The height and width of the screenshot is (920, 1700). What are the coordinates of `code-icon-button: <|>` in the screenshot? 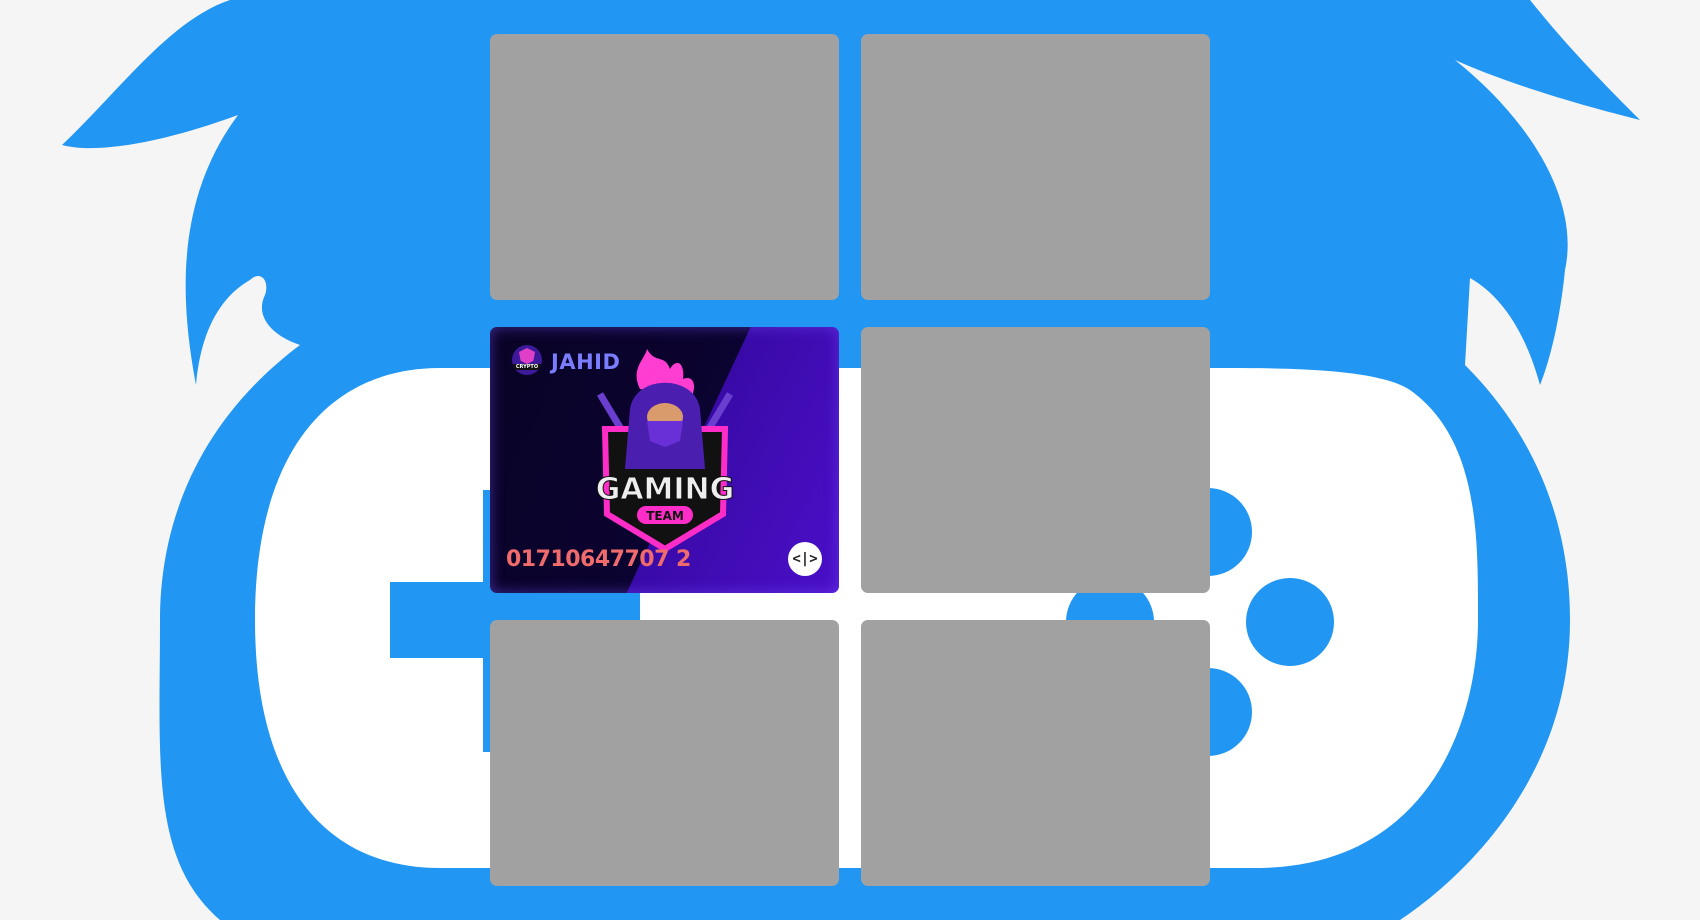 It's located at (805, 559).